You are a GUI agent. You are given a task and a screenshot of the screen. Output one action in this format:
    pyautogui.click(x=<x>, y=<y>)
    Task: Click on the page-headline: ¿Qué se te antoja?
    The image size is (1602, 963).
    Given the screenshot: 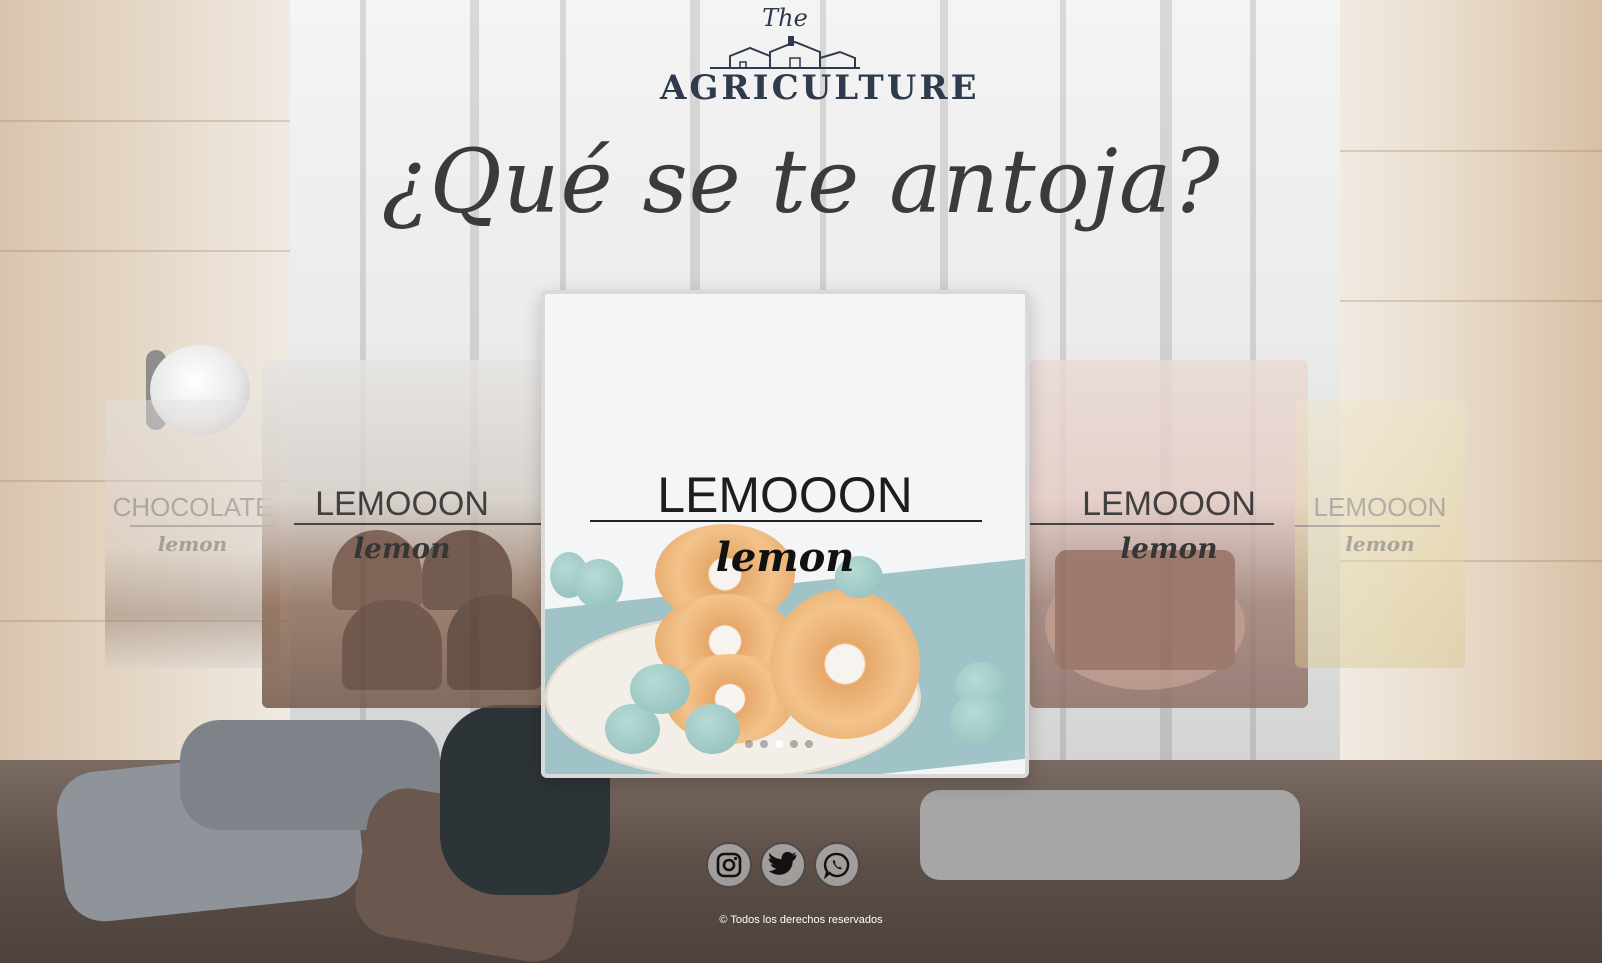 What is the action you would take?
    pyautogui.click(x=801, y=181)
    